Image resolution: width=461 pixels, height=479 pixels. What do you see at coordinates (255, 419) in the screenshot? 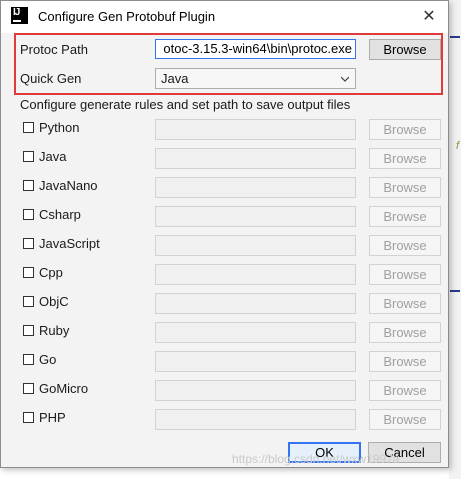
I see `php-output-path-input` at bounding box center [255, 419].